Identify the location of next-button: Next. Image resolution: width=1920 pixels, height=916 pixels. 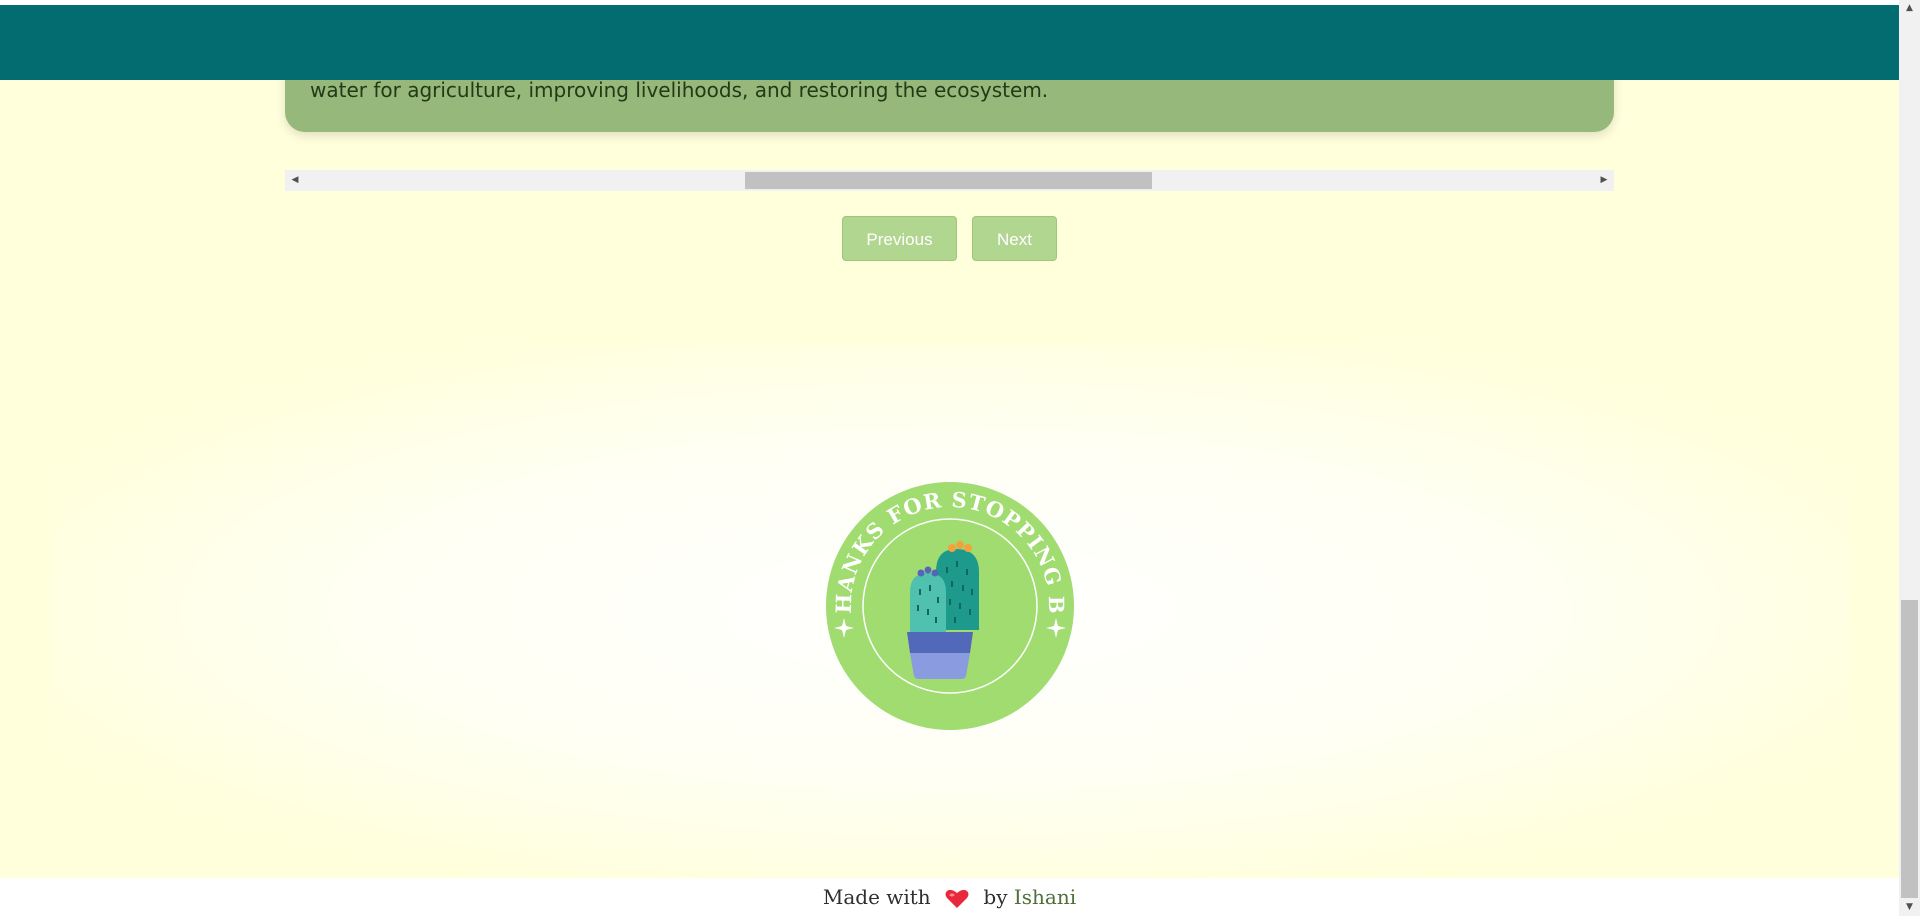
(1014, 238).